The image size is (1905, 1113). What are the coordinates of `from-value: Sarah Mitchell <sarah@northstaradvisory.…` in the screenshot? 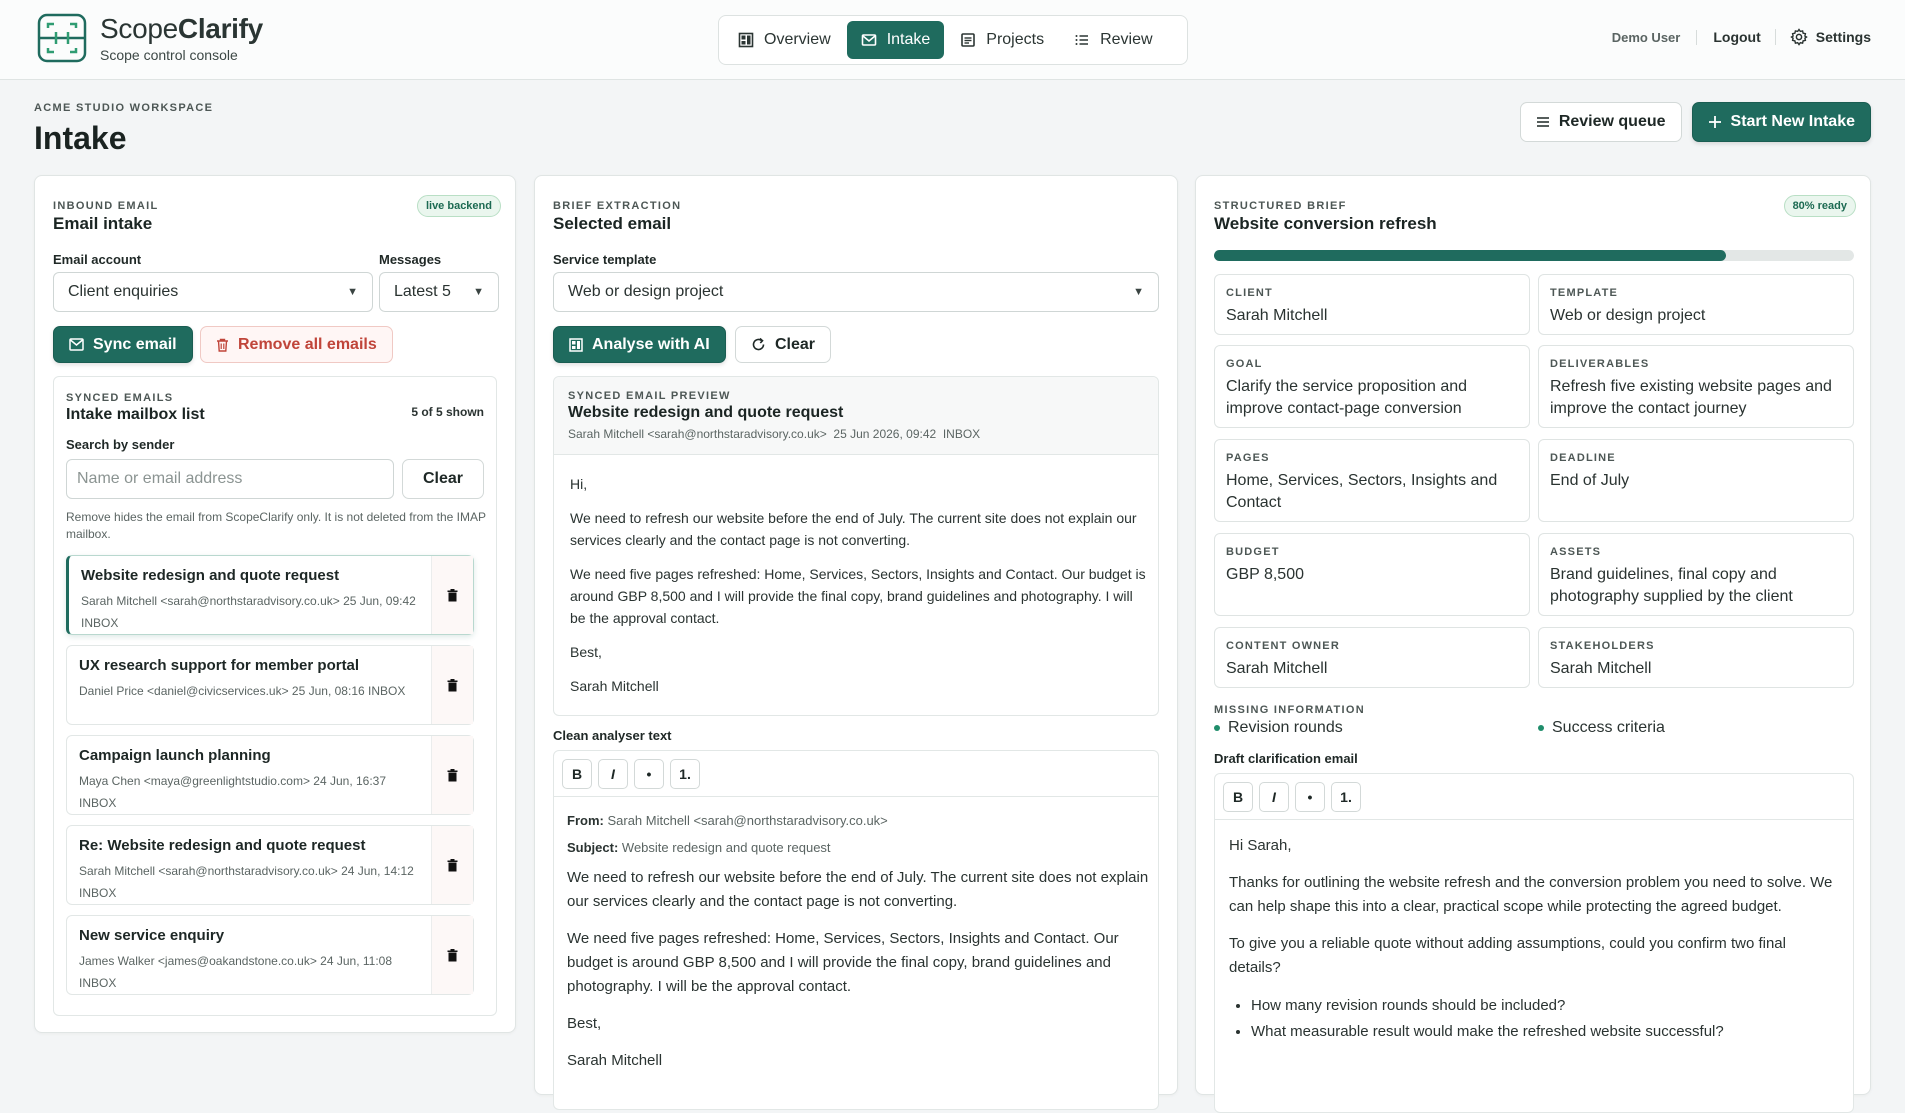 It's located at (747, 820).